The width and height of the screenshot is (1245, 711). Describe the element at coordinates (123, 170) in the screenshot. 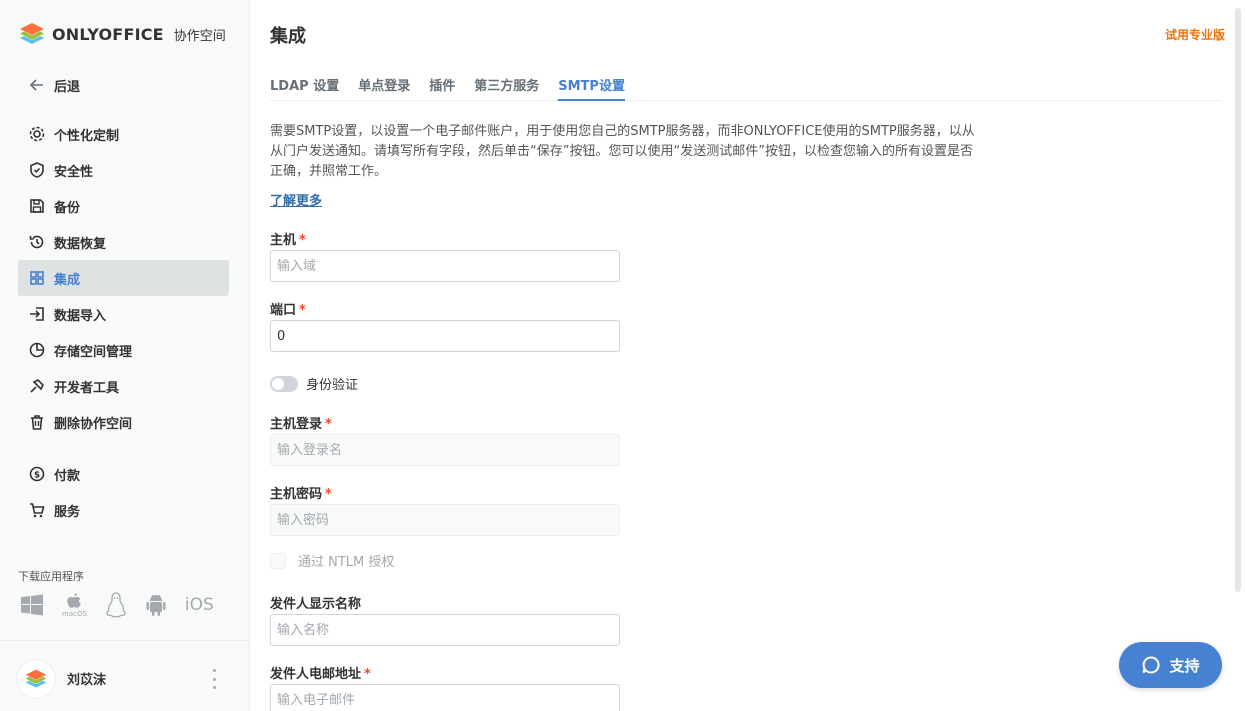

I see `sidebar-item-security: 安全性` at that location.